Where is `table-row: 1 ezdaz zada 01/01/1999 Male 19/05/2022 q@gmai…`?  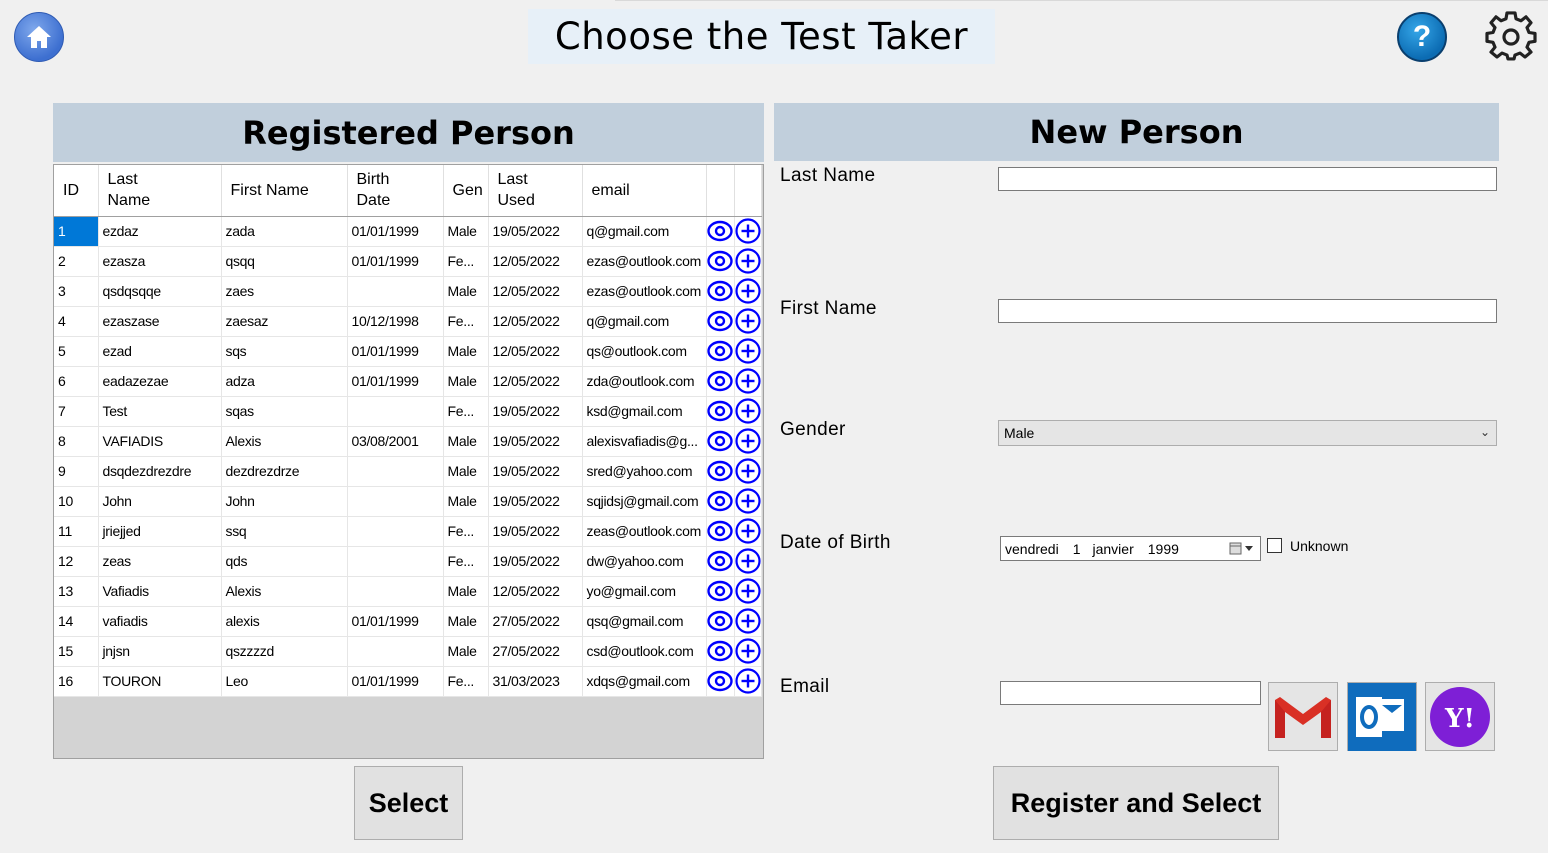 table-row: 1 ezdaz zada 01/01/1999 Male 19/05/2022 q@gmai… is located at coordinates (408, 231).